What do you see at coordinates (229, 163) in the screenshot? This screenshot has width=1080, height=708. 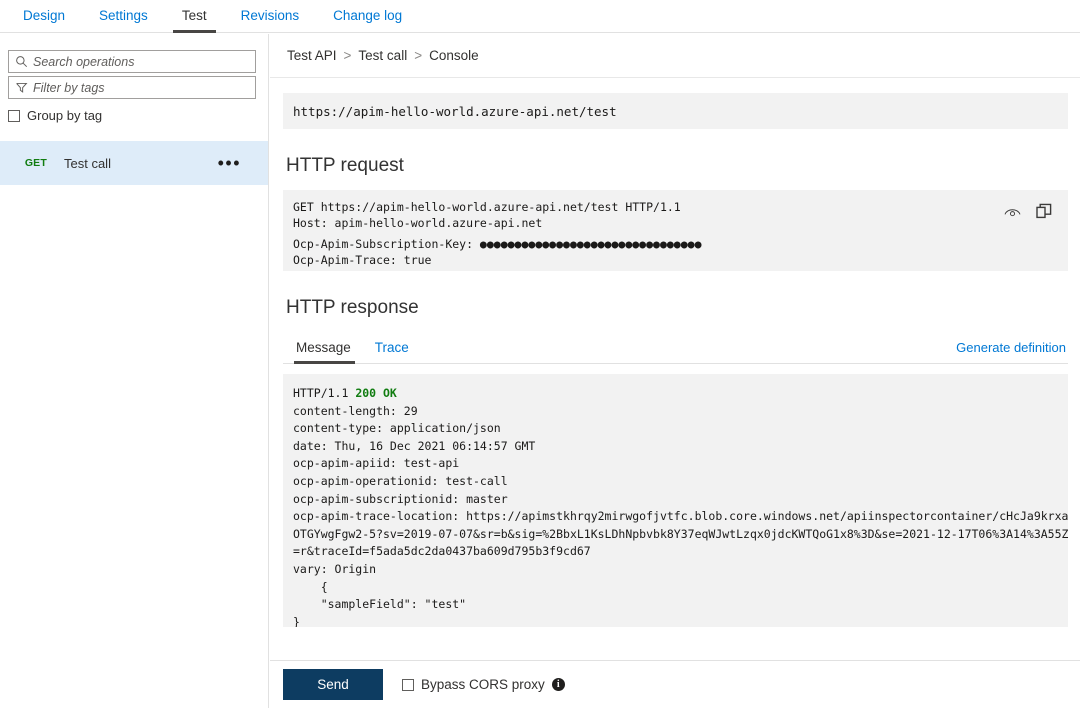 I see `operation-context-menu-icon: •••` at bounding box center [229, 163].